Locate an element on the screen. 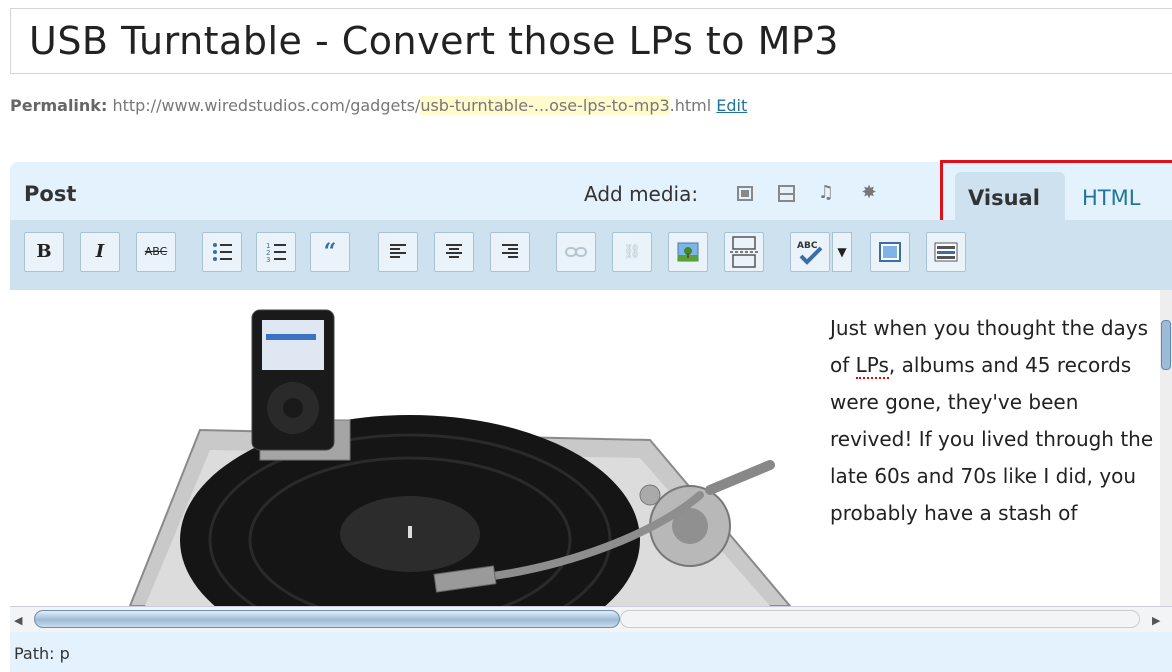 The width and height of the screenshot is (1172, 672). permalink-slug: usb-turntable-...ose-lps-to-mp3 is located at coordinates (545, 105).